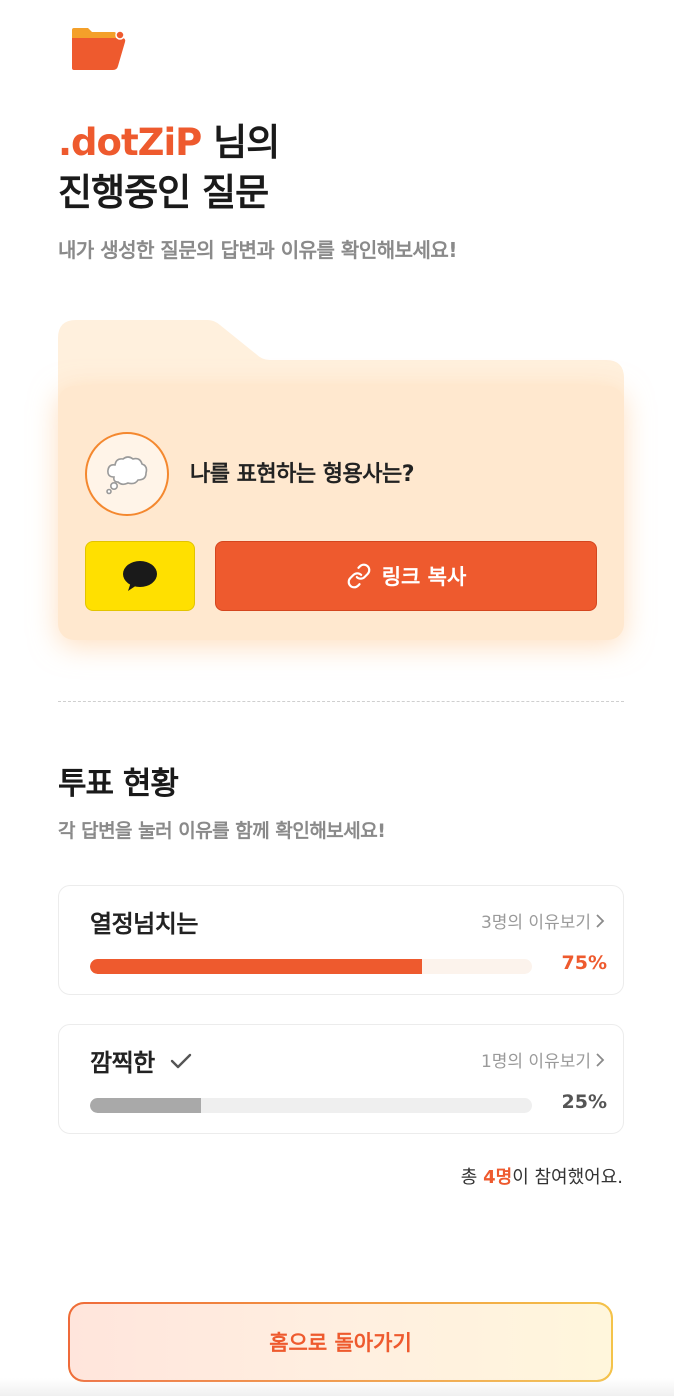 Image resolution: width=674 pixels, height=1396 pixels. I want to click on vote-option-label: 열정넘치는, so click(144, 924).